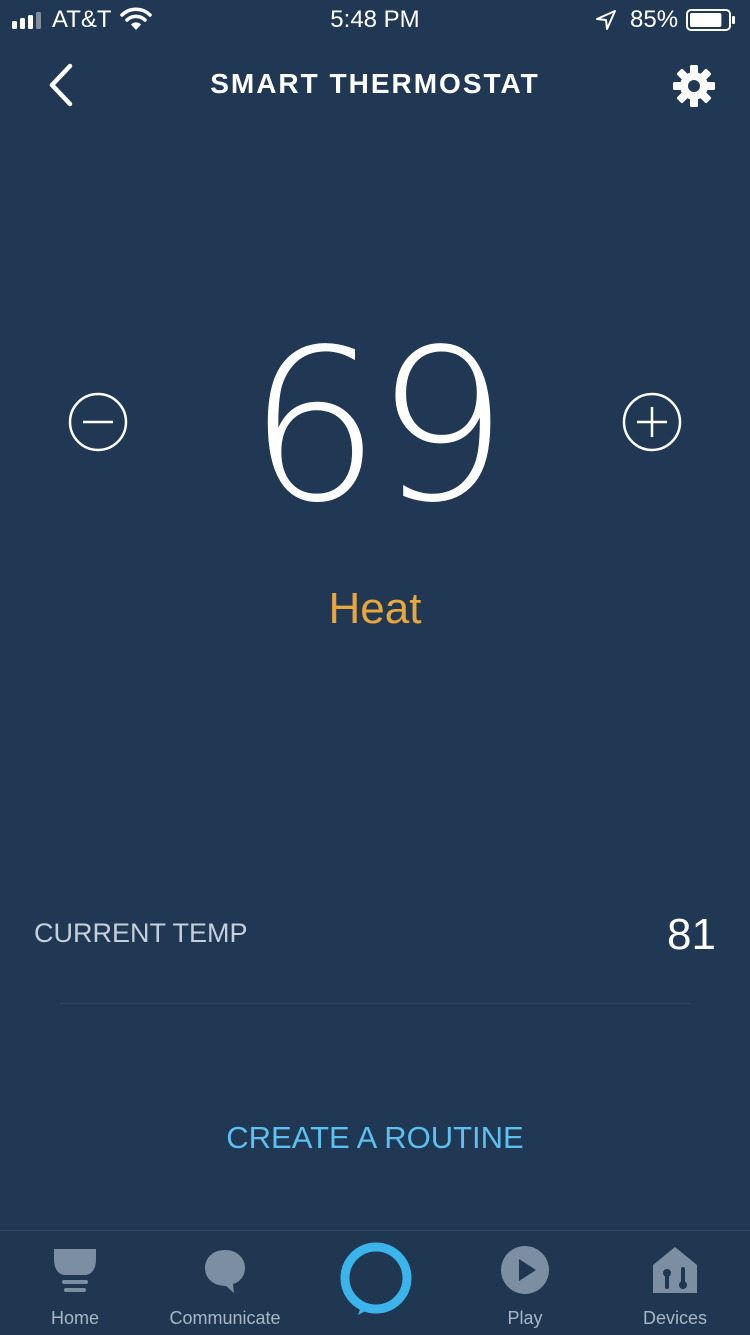  Describe the element at coordinates (376, 1280) in the screenshot. I see `alexa-ring-icon` at that location.